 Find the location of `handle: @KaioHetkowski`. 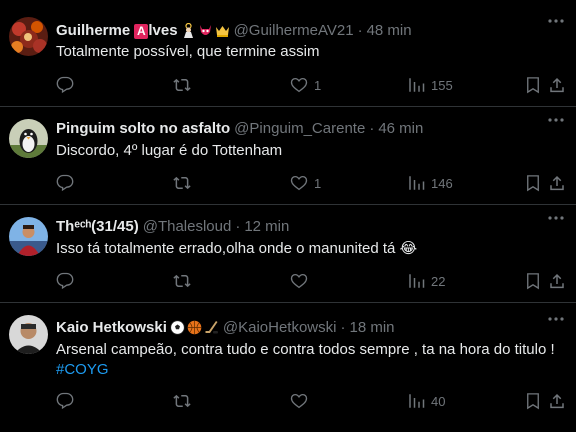

handle: @KaioHetkowski is located at coordinates (280, 327).